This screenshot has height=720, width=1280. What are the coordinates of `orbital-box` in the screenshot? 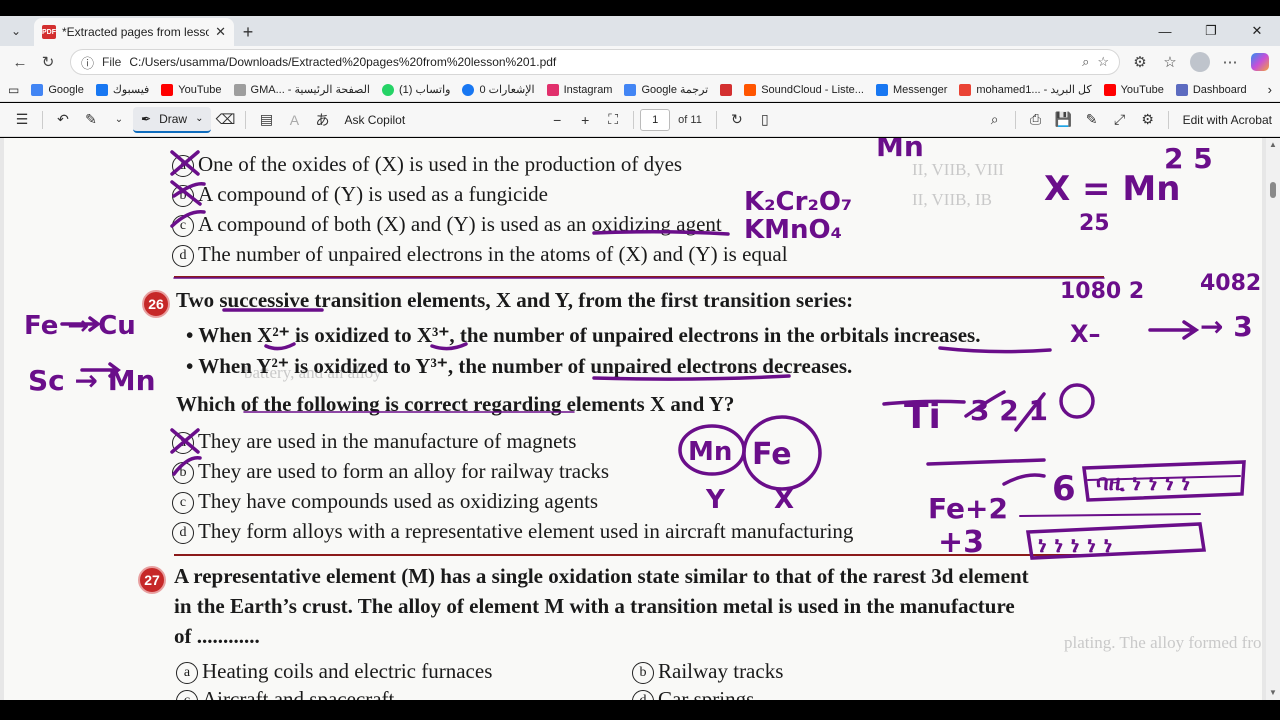 It's located at (1164, 481).